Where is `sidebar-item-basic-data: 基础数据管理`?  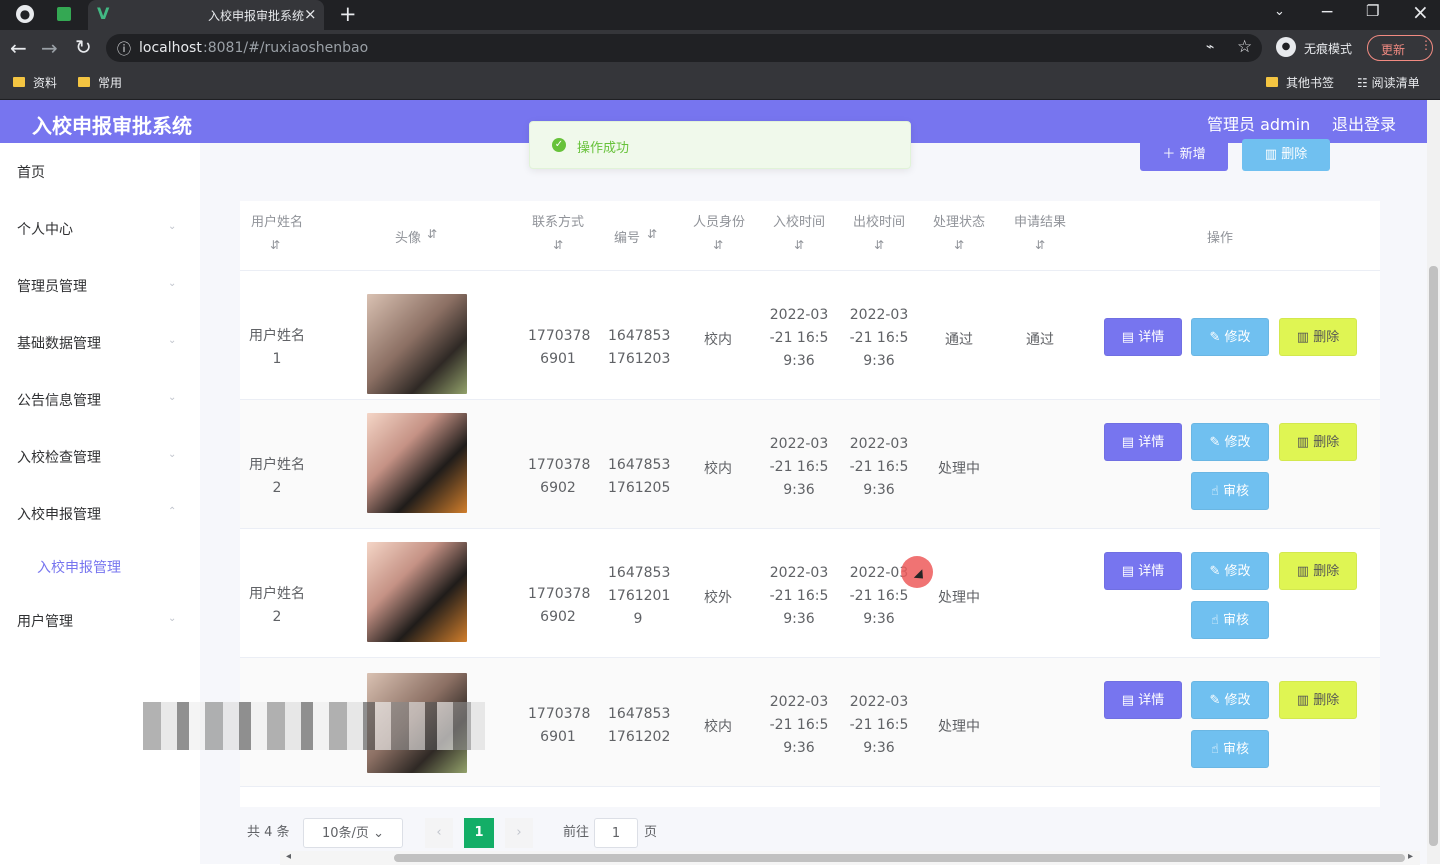 sidebar-item-basic-data: 基础数据管理 is located at coordinates (59, 343).